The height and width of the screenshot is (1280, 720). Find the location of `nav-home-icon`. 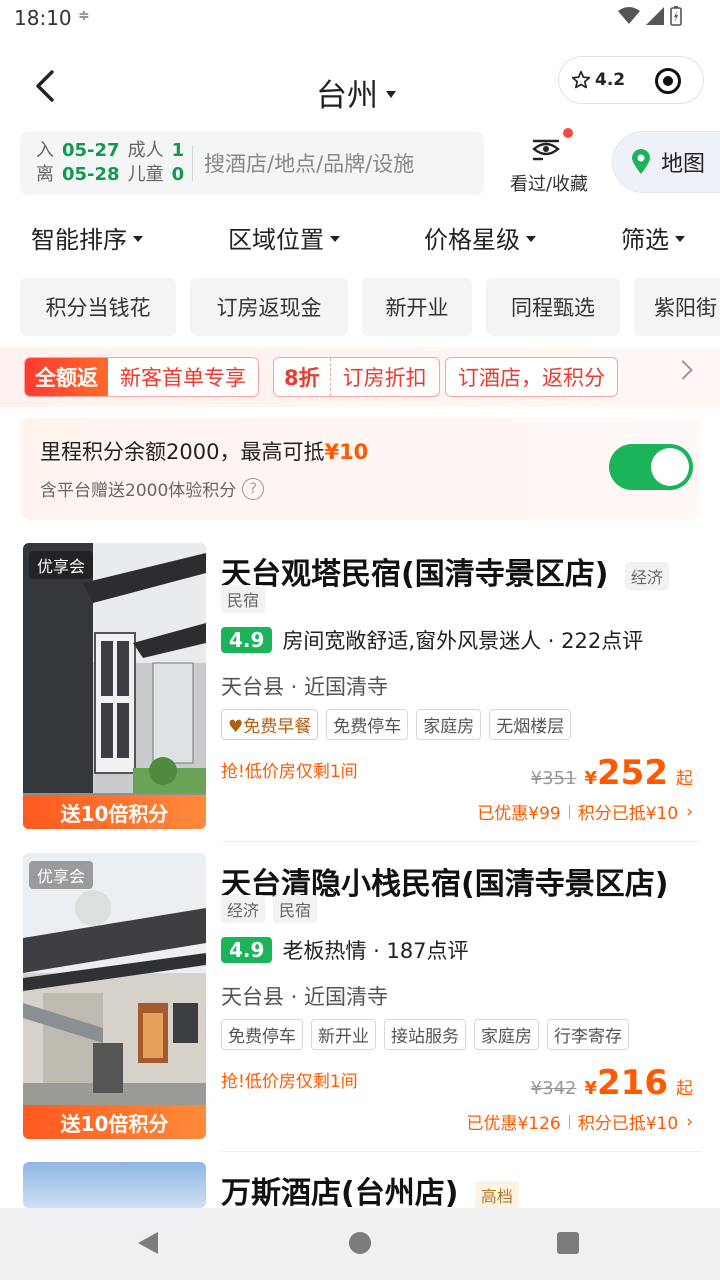

nav-home-icon is located at coordinates (360, 1243).